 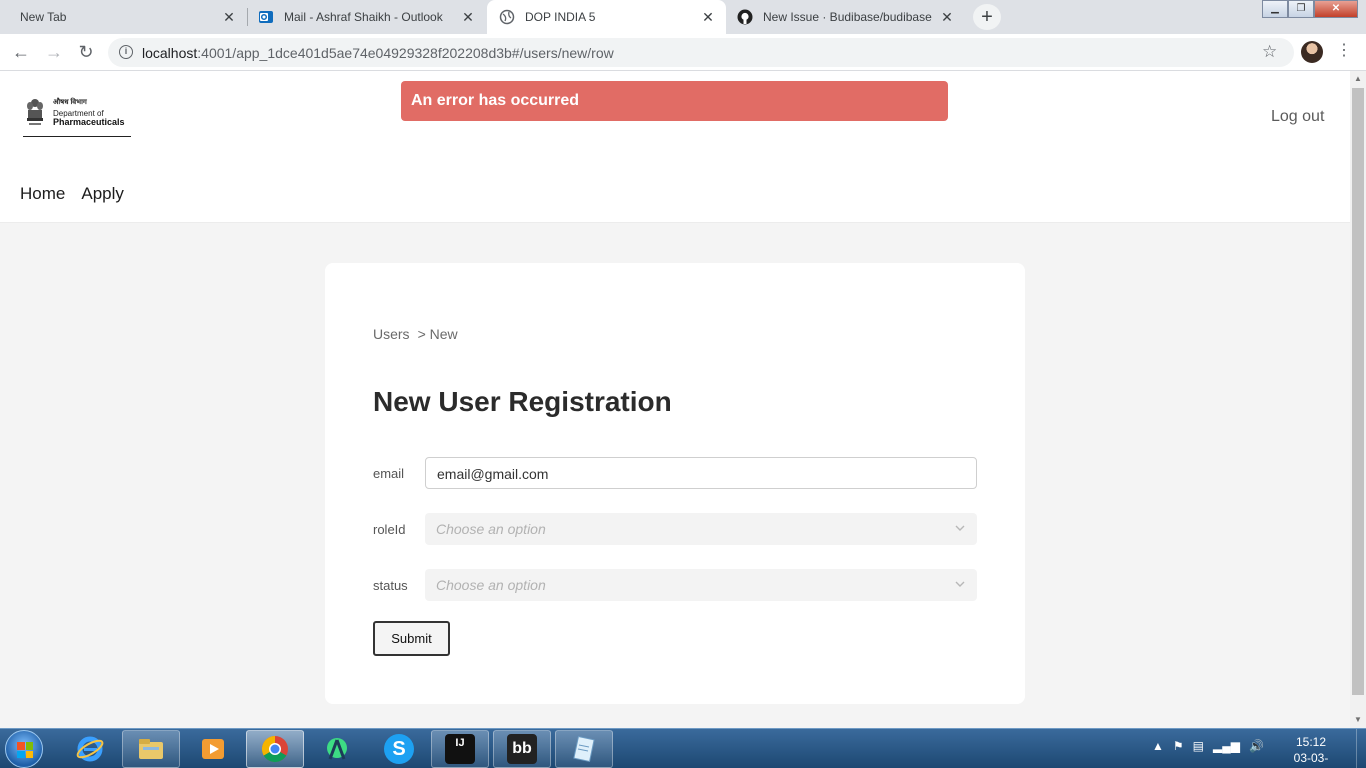 I want to click on android-studio-icon, so click(x=337, y=749).